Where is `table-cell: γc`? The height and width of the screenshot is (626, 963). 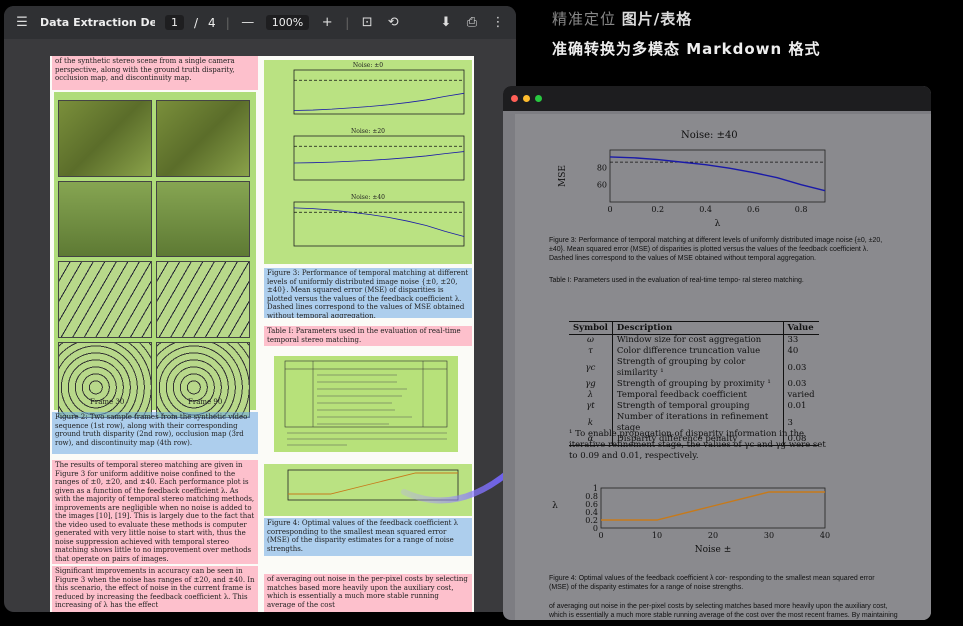 table-cell: γc is located at coordinates (590, 367).